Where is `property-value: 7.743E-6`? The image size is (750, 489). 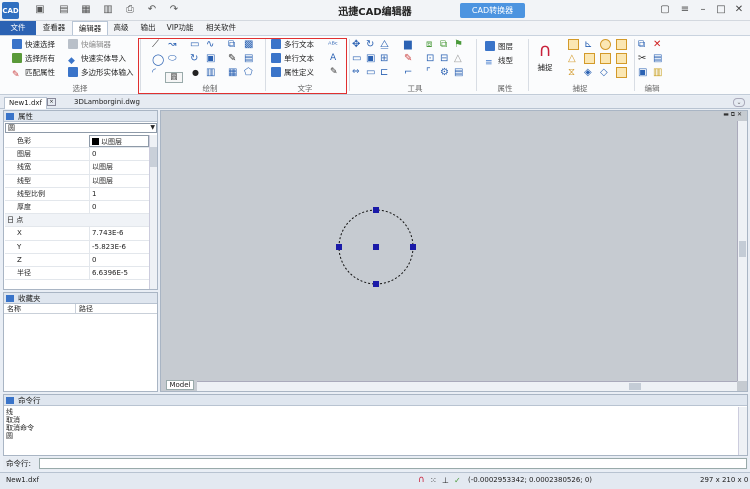 property-value: 7.743E-6 is located at coordinates (119, 233).